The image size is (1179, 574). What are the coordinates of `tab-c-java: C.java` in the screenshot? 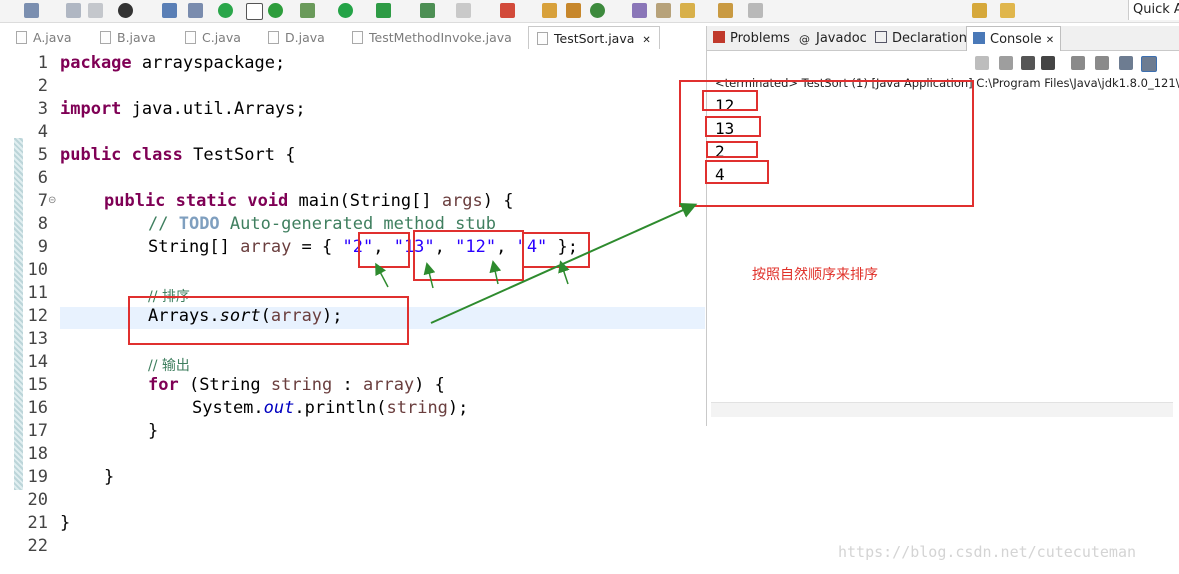 It's located at (213, 37).